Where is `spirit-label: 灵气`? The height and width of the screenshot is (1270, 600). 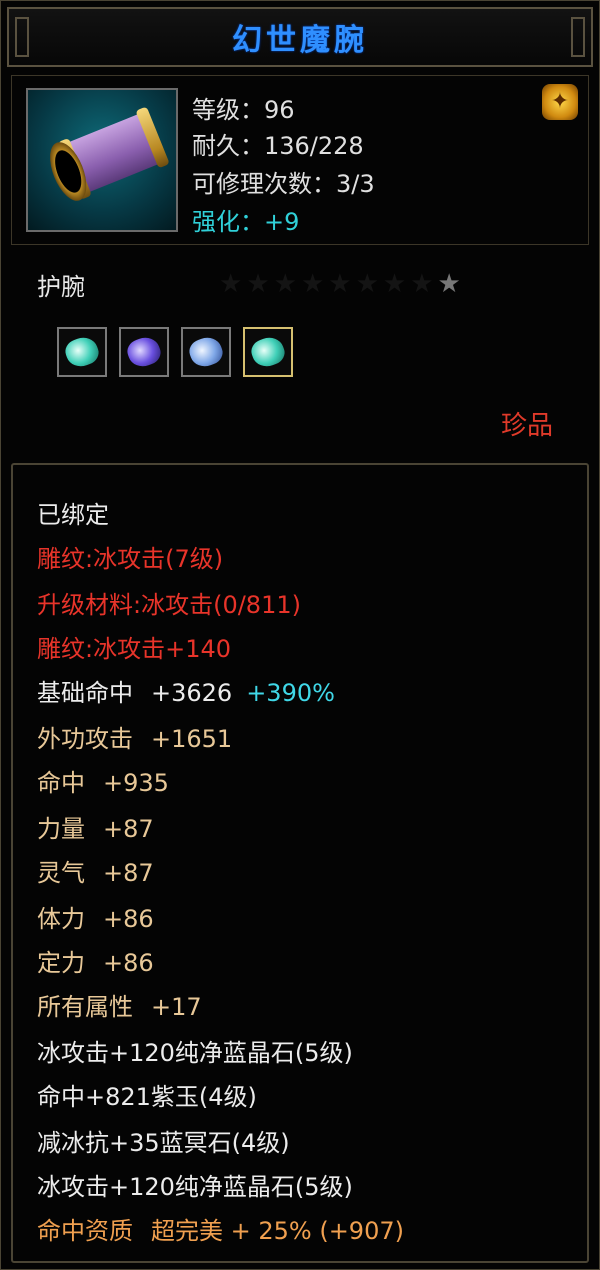
spirit-label: 灵气 is located at coordinates (61, 873).